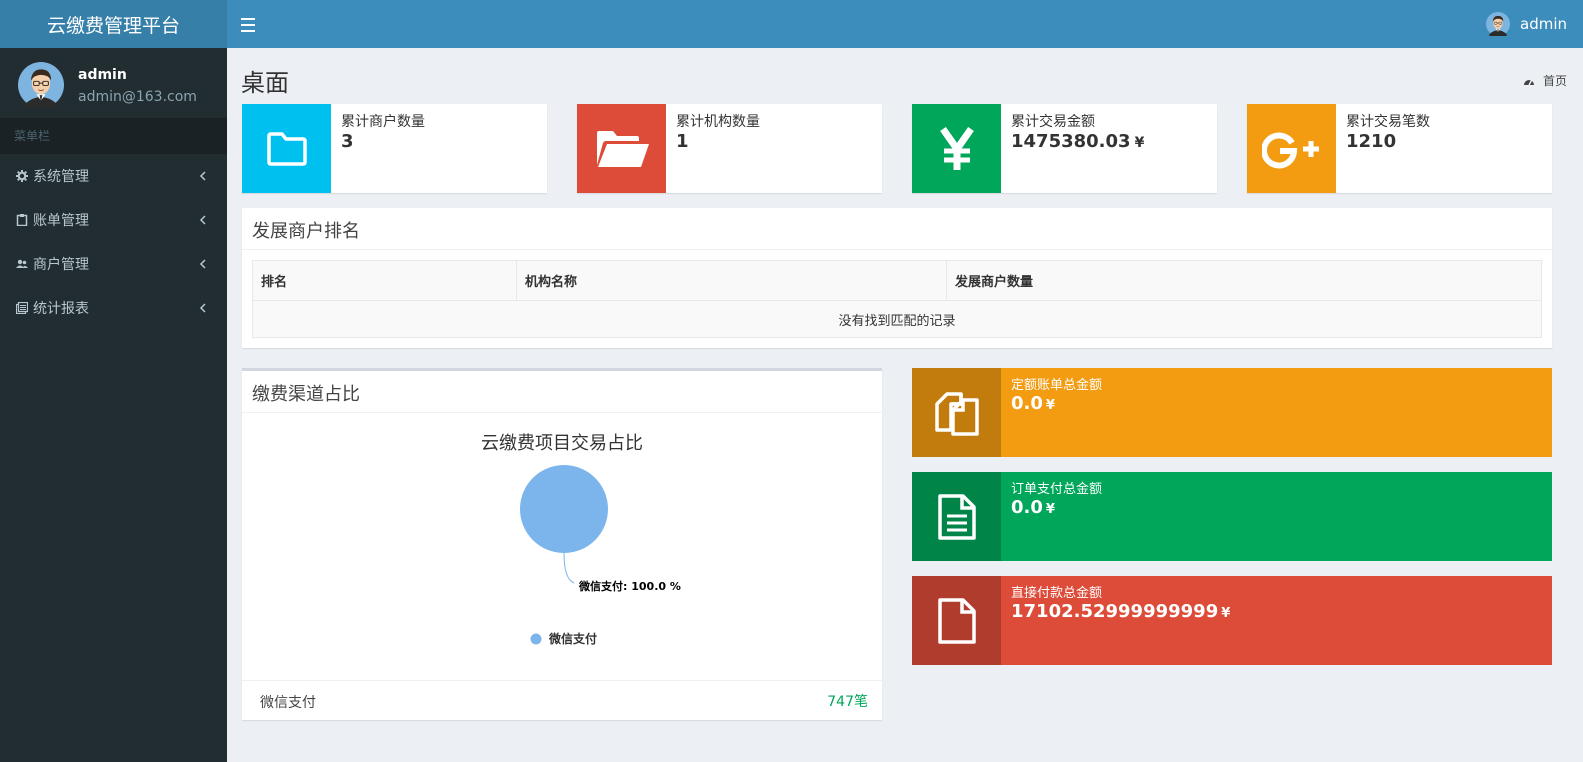  I want to click on google-plus-icon, so click(1291, 148).